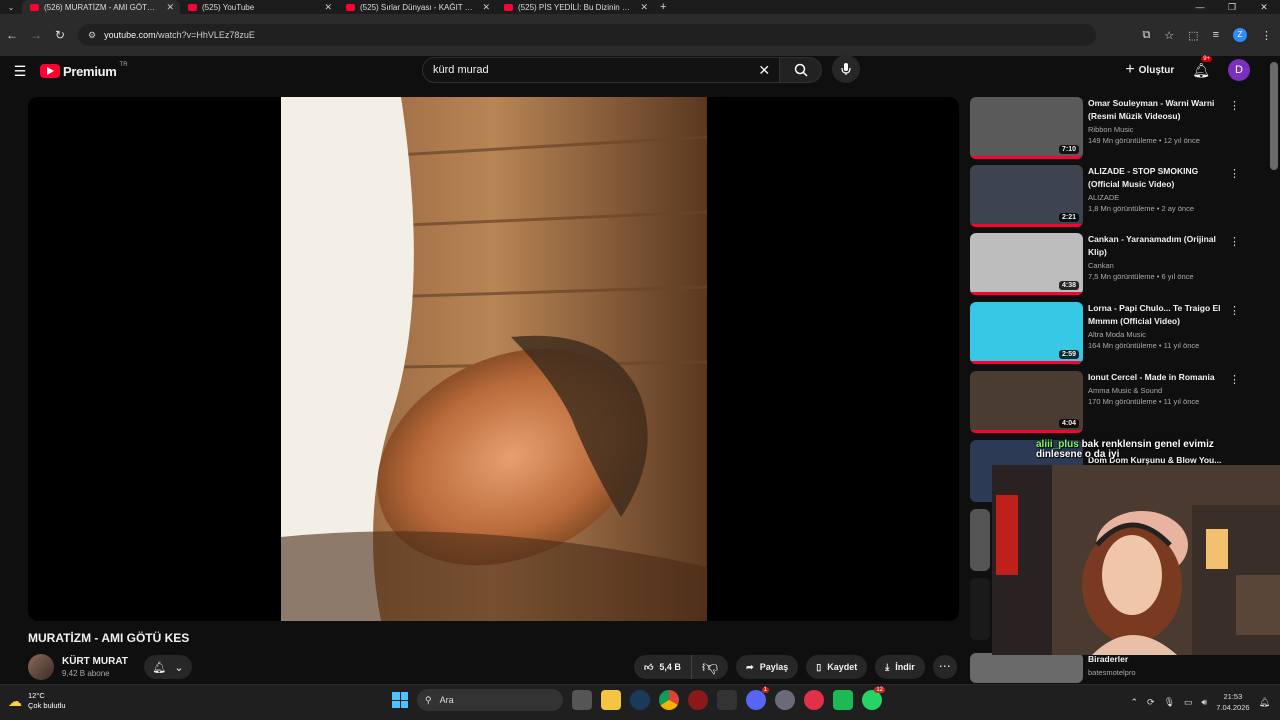 This screenshot has width=1280, height=720. What do you see at coordinates (1274, 116) in the screenshot?
I see `page-scrollbar` at bounding box center [1274, 116].